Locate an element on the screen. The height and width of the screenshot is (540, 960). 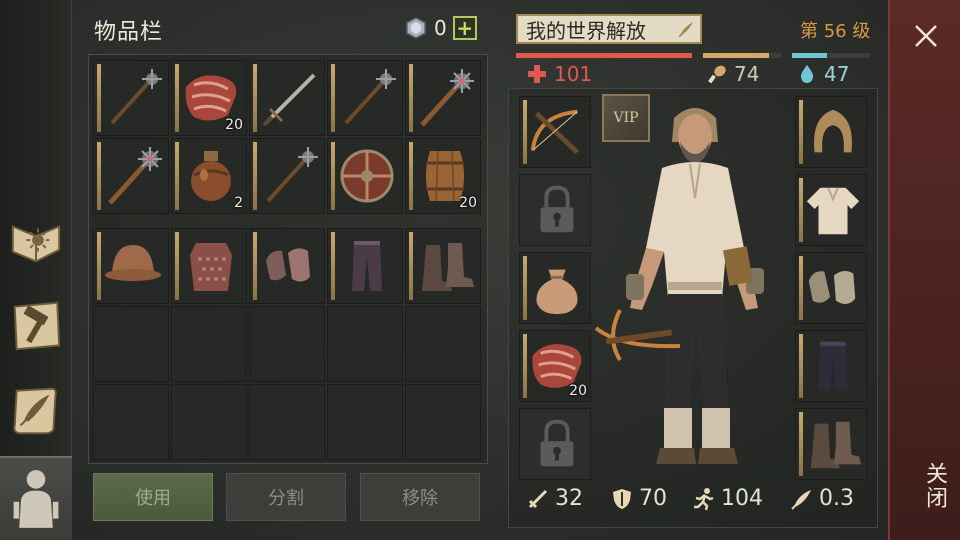
food-bar is located at coordinates (742, 55).